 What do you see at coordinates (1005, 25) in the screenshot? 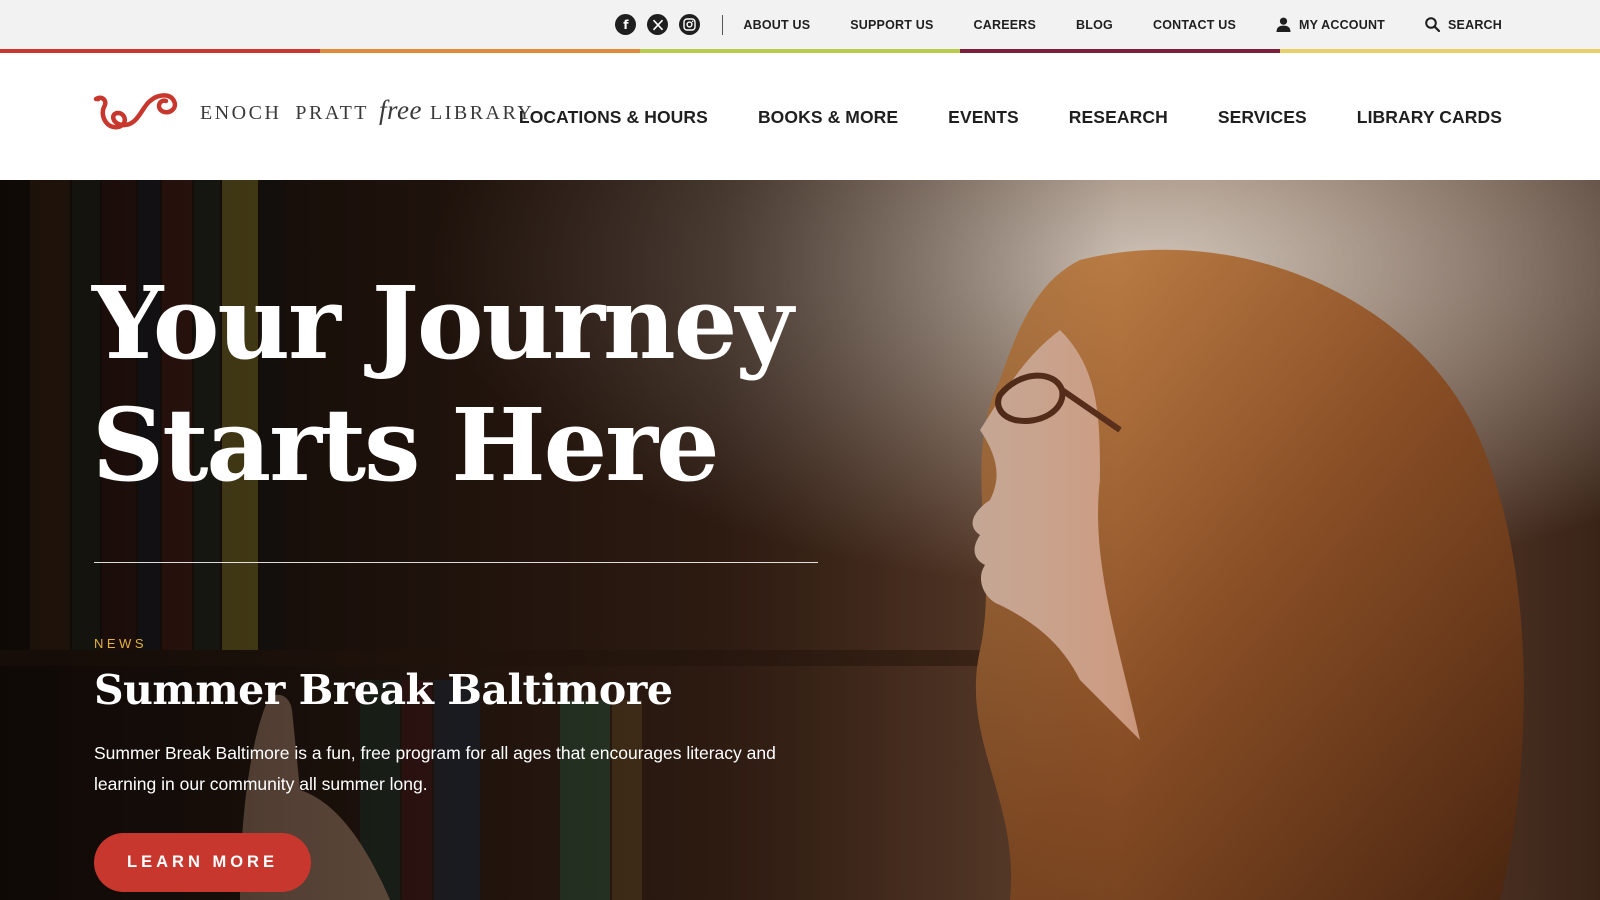
I see `careers-link: CAREERS` at bounding box center [1005, 25].